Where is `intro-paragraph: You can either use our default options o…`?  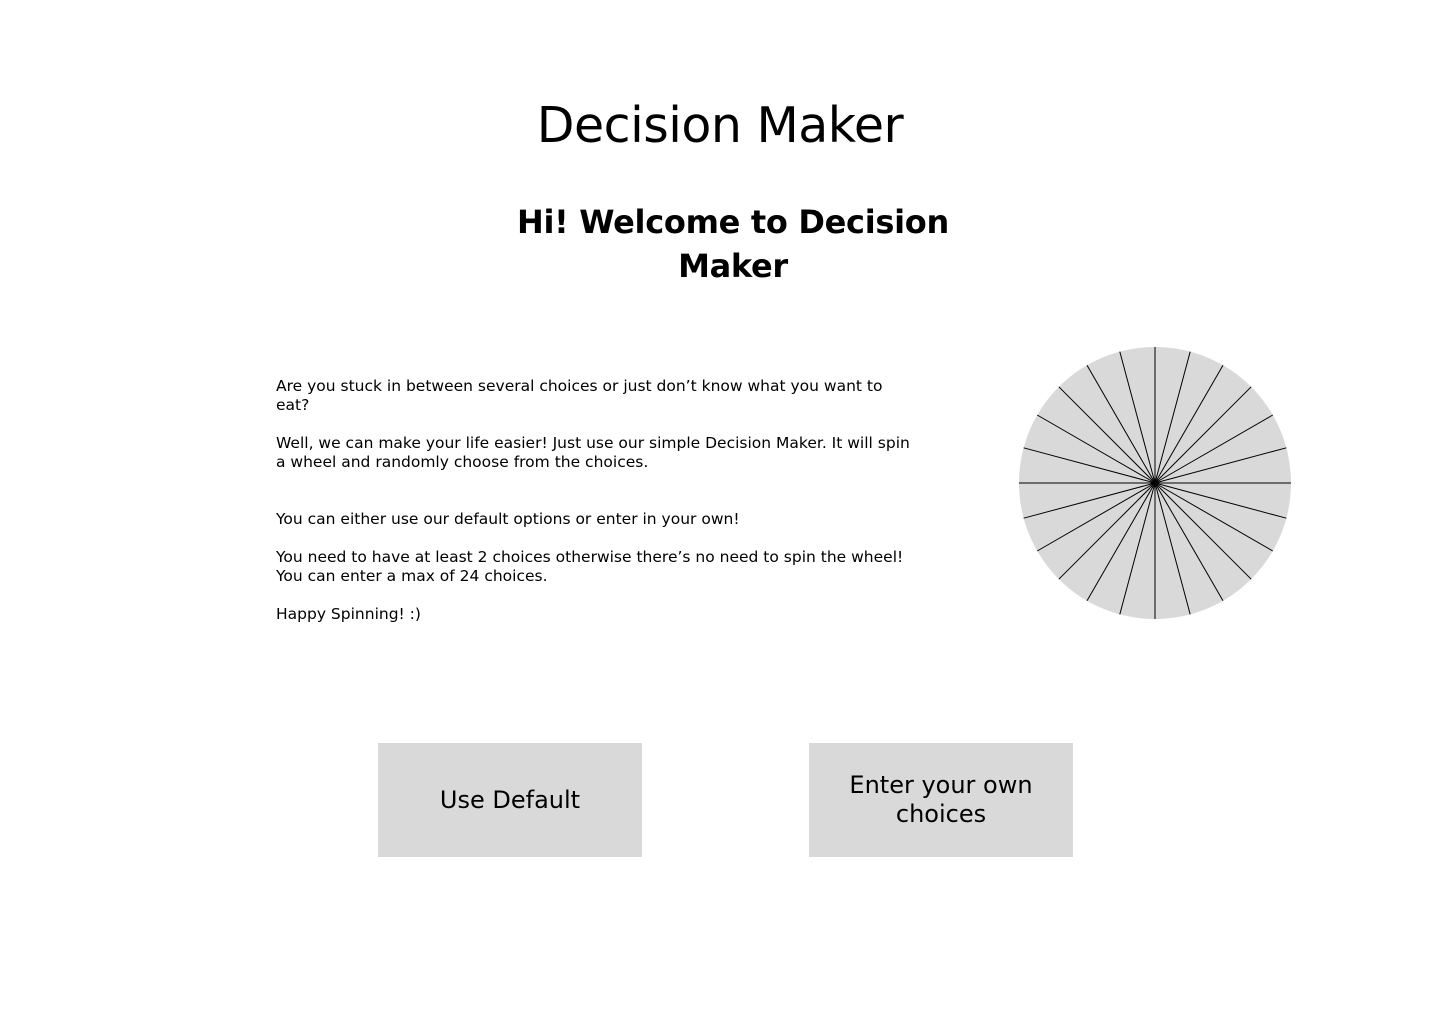
intro-paragraph: You can either use our default options o… is located at coordinates (508, 519).